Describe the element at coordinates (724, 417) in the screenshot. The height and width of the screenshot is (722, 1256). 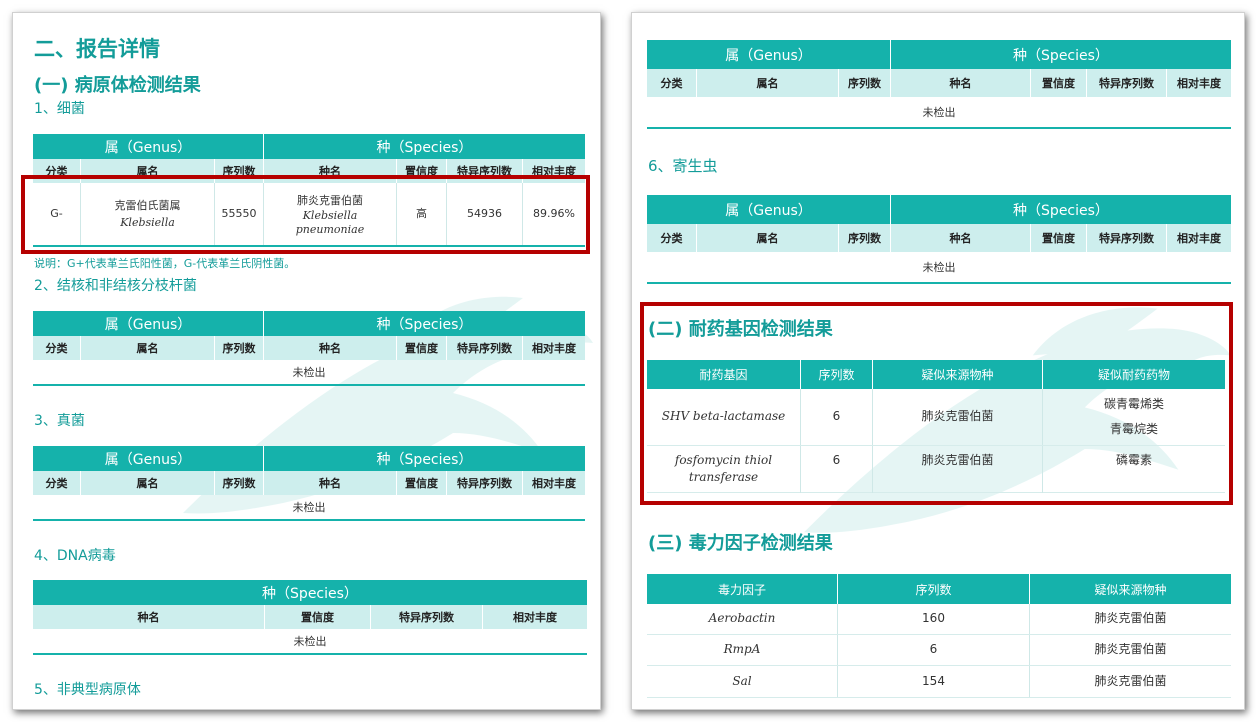
I see `cell-gene: SHV beta-lactamase` at that location.